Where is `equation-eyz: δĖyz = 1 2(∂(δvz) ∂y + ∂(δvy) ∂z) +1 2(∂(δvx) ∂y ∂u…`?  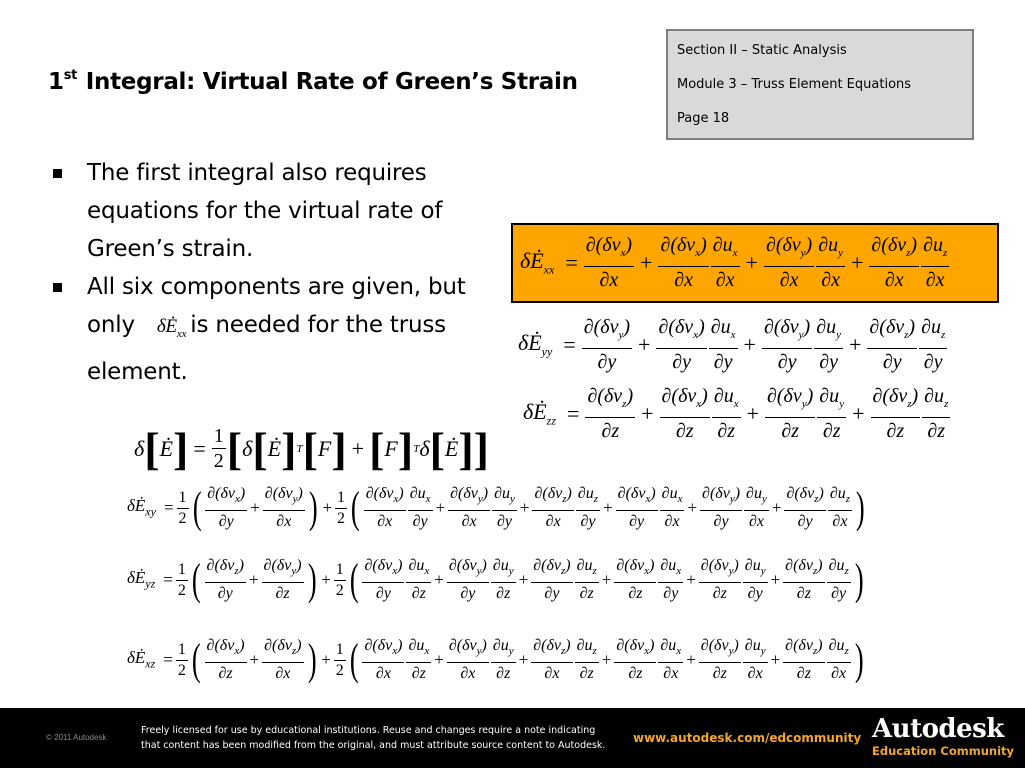
equation-eyz: δĖyz = 1 2(∂(δvz) ∂y + ∂(δvy) ∂z) +1 2(∂(δvx) ∂y ∂u… is located at coordinates (496, 580).